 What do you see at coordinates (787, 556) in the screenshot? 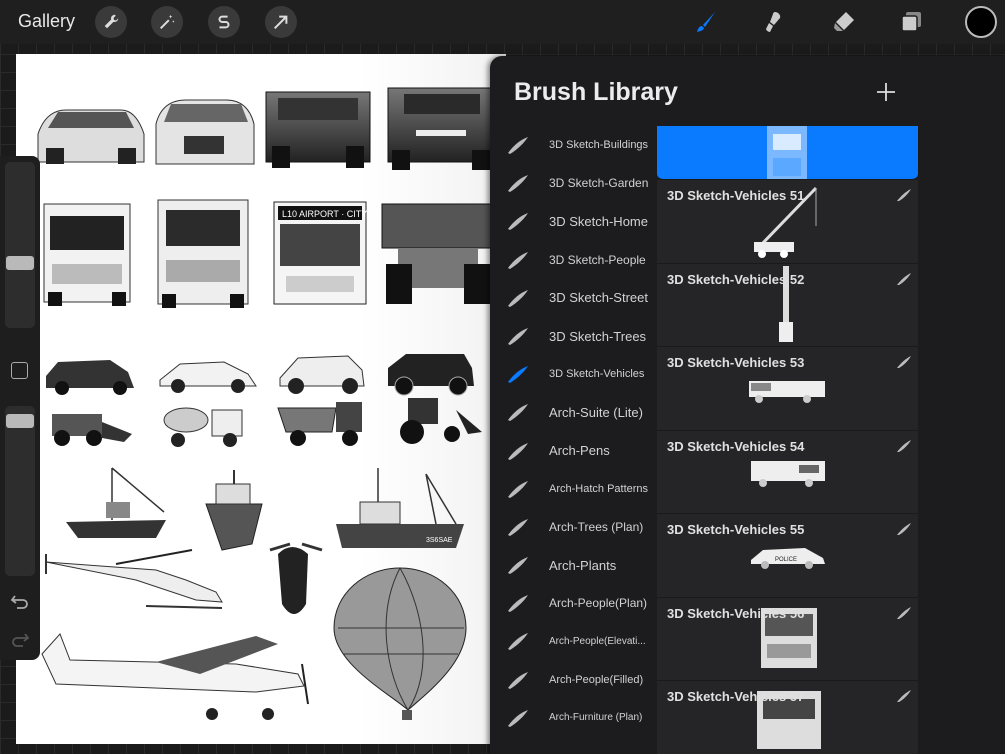
I see `brush-item: 3D Sketch-Vehicles 55 POLICE` at bounding box center [787, 556].